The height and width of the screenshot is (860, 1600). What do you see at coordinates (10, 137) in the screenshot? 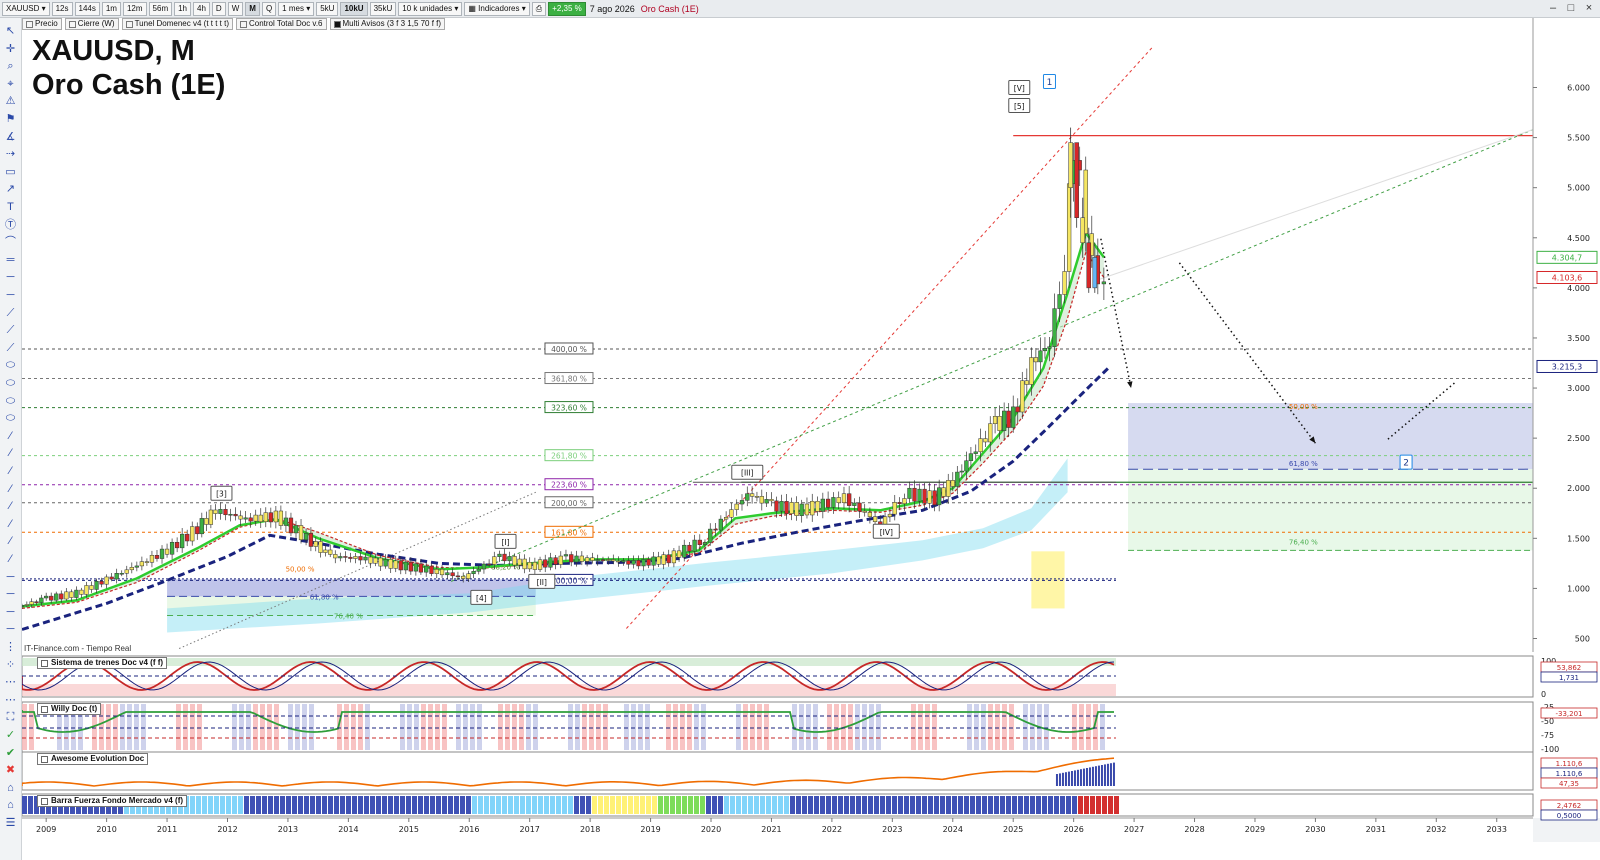
I see `angle-icon: ∡` at bounding box center [10, 137].